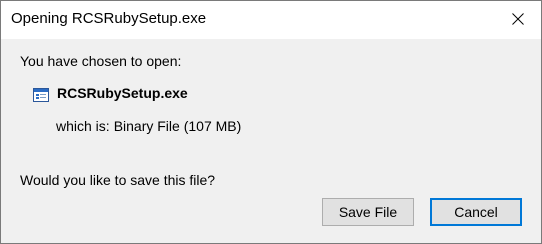 This screenshot has height=244, width=542. Describe the element at coordinates (118, 180) in the screenshot. I see `save-question: Would you like to save this file?` at that location.